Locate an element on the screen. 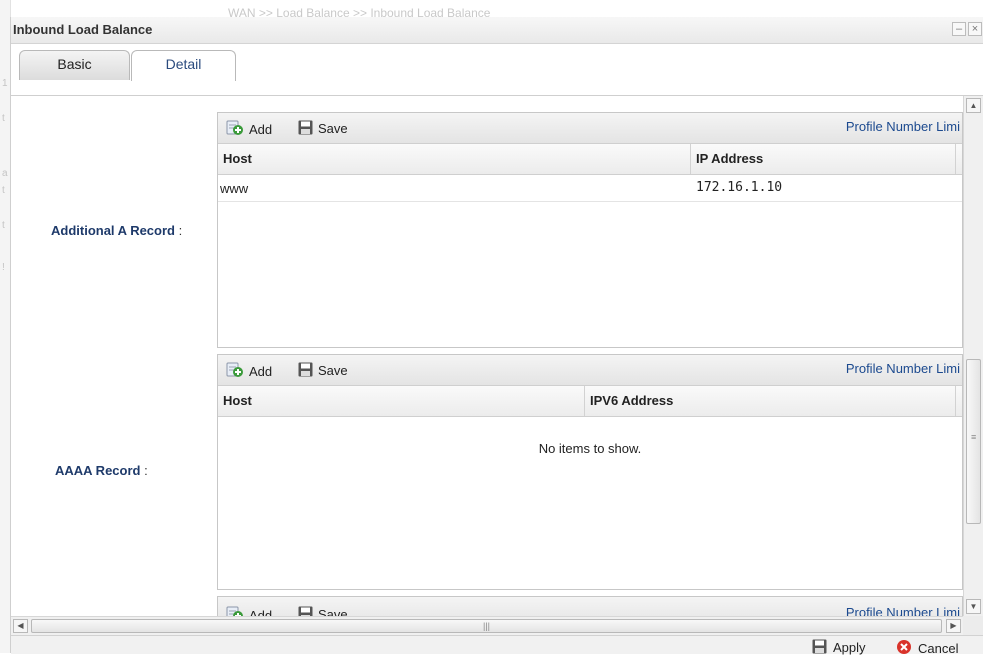 This screenshot has height=658, width=983. a-record-save-button: Save is located at coordinates (323, 128).